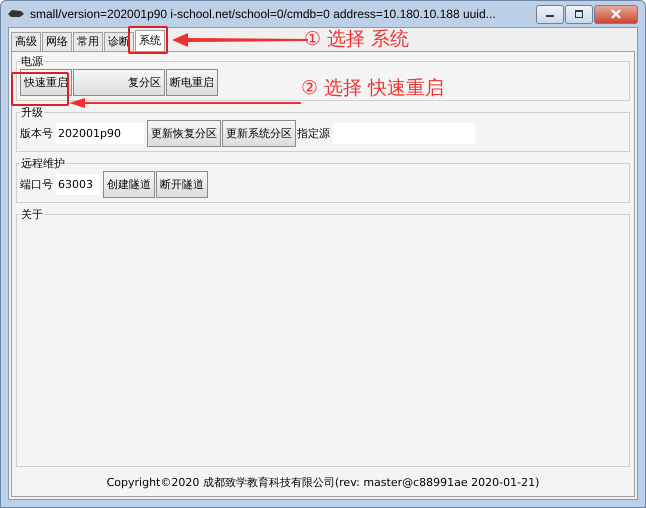  I want to click on input-field: 63003, so click(78, 184).